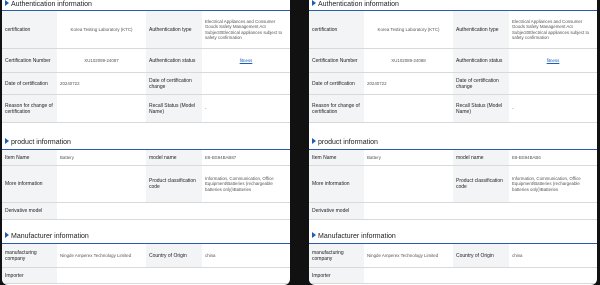 The height and width of the screenshot is (285, 600). What do you see at coordinates (348, 142) in the screenshot?
I see `section-title-text: product information` at bounding box center [348, 142].